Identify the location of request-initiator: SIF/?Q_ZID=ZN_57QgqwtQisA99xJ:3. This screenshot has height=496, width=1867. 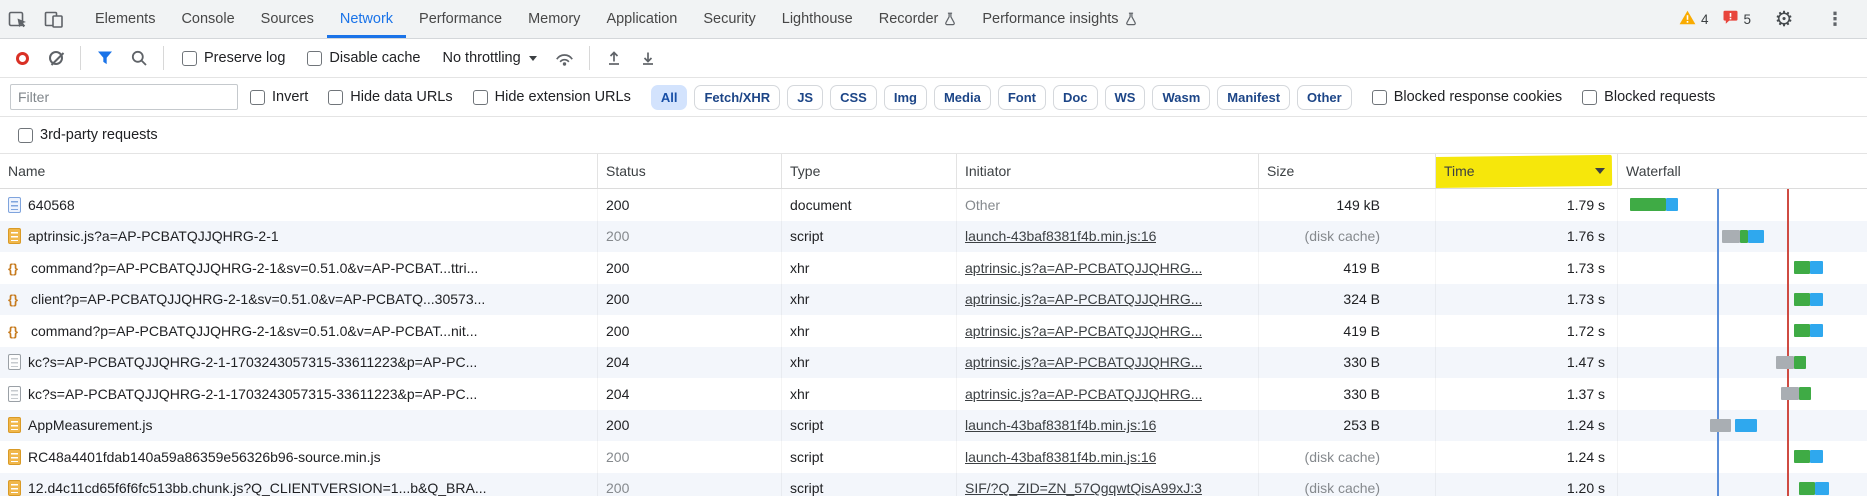
(1083, 488).